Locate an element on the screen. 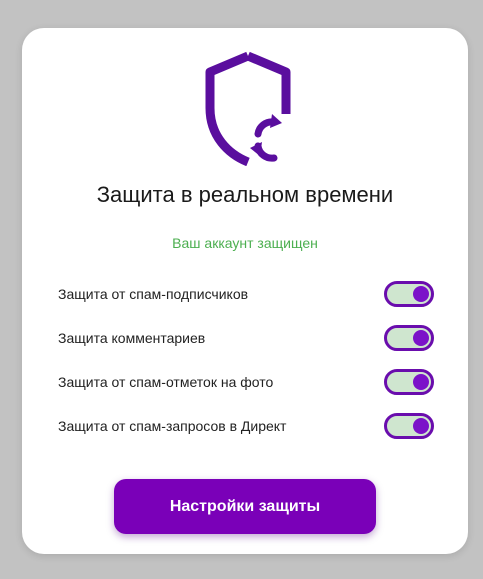  shield-sync-icon is located at coordinates (248, 108).